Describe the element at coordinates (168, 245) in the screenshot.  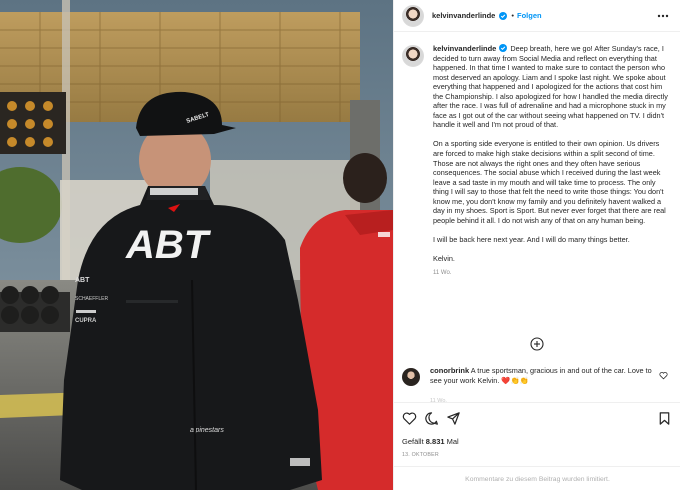
I see `suit-abt-logo: ABT` at that location.